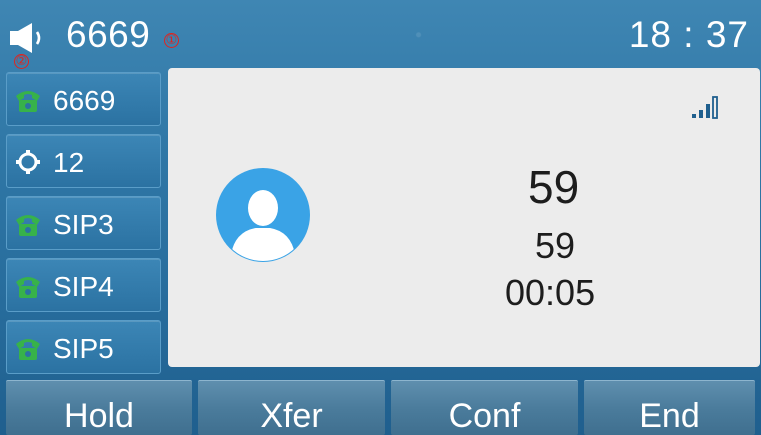 This screenshot has height=435, width=761. I want to click on conference-button: Conf, so click(484, 407).